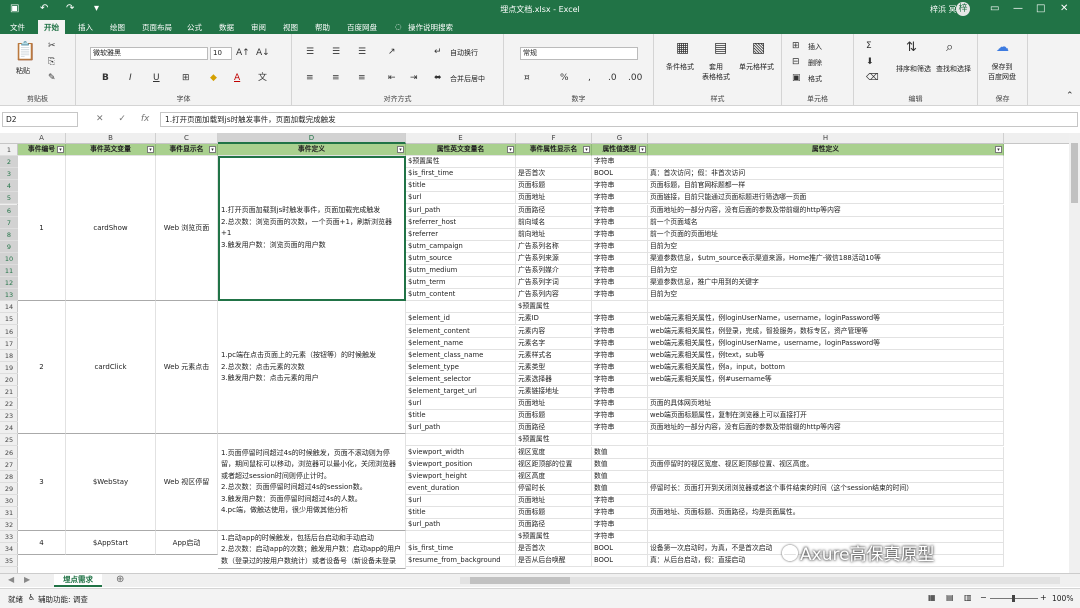  Describe the element at coordinates (467, 79) in the screenshot. I see `merge-center-button: 合并后居中` at that location.